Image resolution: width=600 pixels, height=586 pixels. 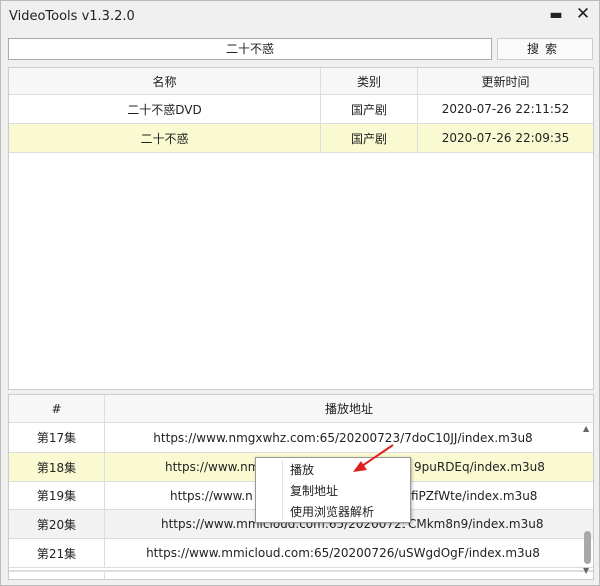 I want to click on url-part: https://www.nm, so click(x=212, y=467).